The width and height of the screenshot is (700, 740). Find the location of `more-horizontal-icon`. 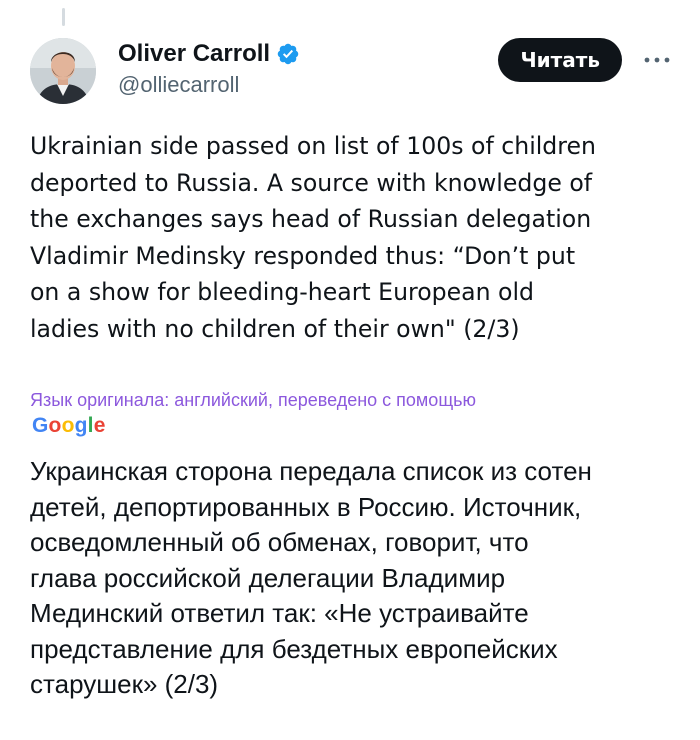

more-horizontal-icon is located at coordinates (657, 60).